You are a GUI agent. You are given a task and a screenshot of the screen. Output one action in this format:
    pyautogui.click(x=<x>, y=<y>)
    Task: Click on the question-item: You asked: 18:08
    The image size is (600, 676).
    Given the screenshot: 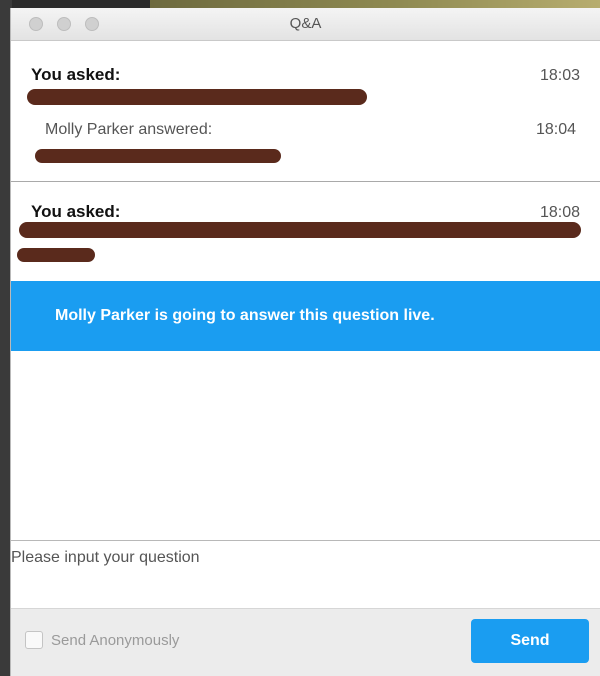 What is the action you would take?
    pyautogui.click(x=305, y=232)
    